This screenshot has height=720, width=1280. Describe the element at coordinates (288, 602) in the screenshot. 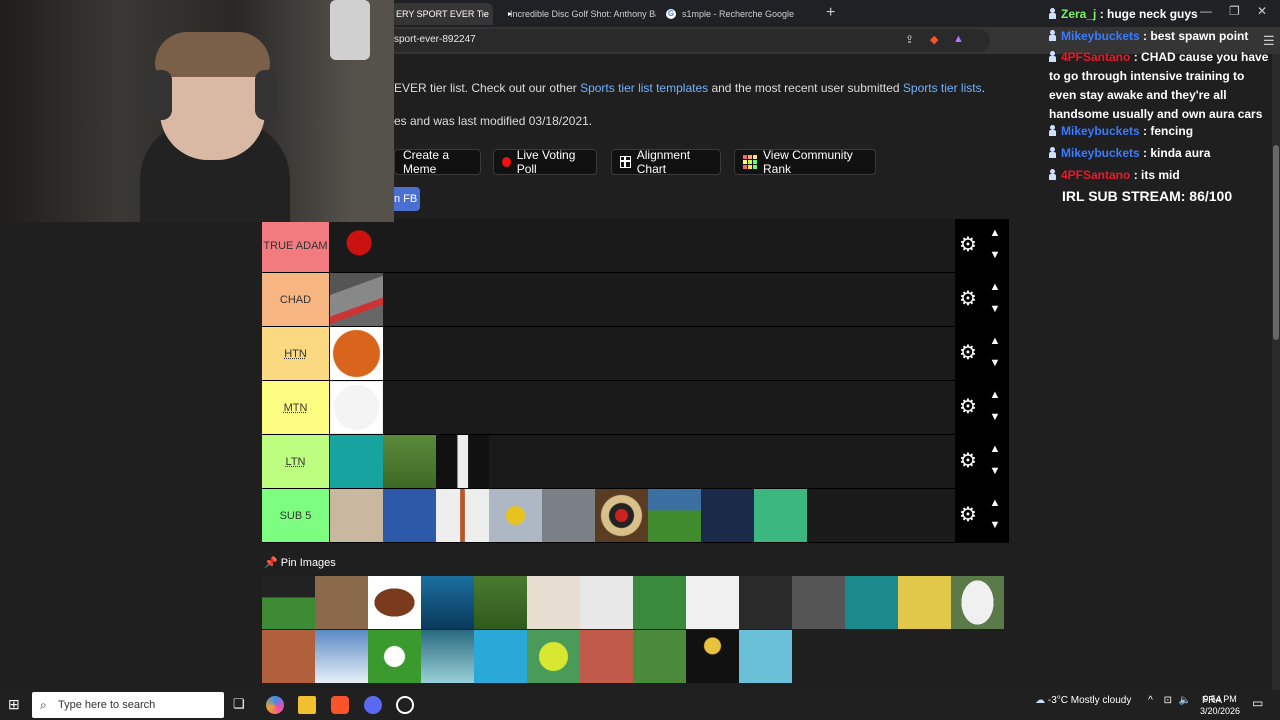

I see `pool-item-stadium` at that location.